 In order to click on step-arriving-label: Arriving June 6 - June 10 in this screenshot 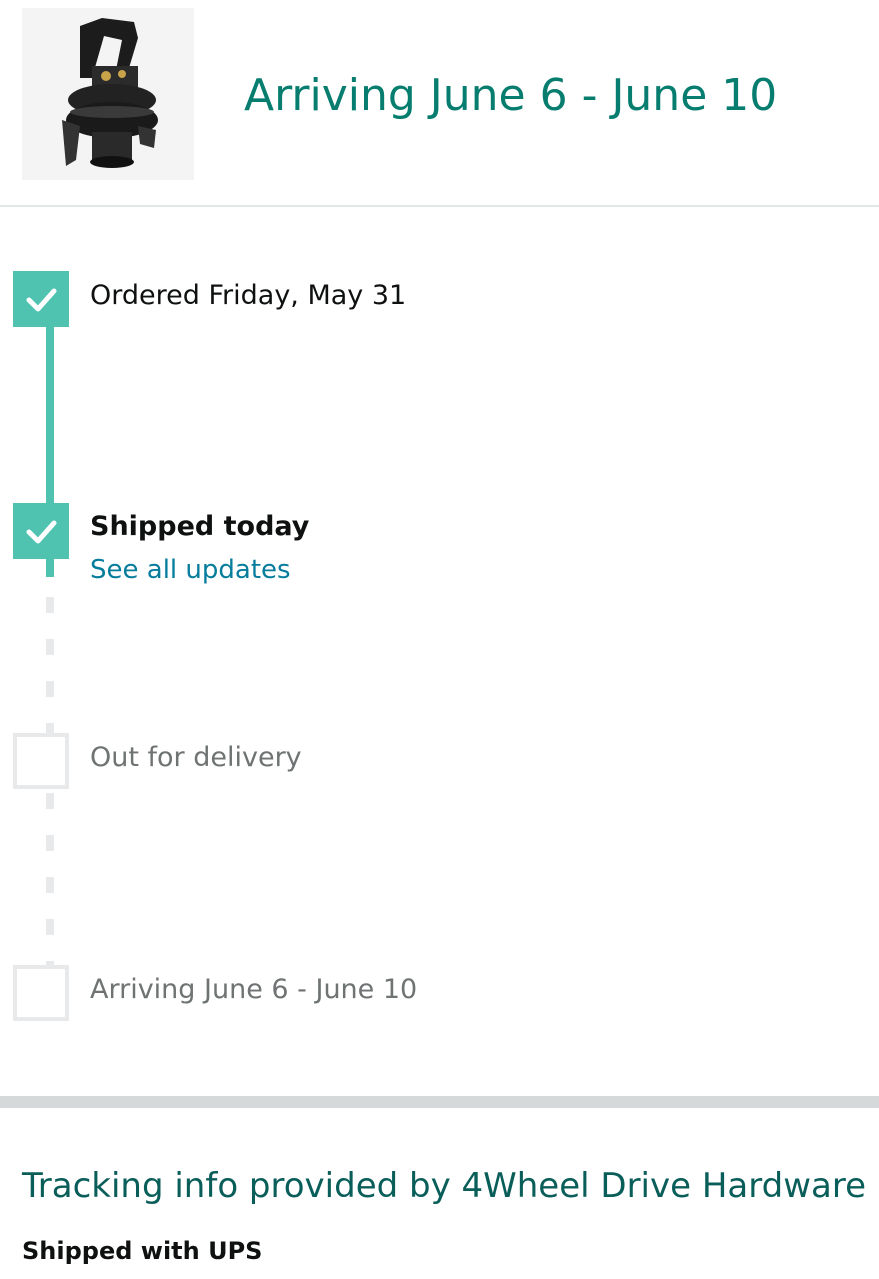, I will do `click(254, 989)`.